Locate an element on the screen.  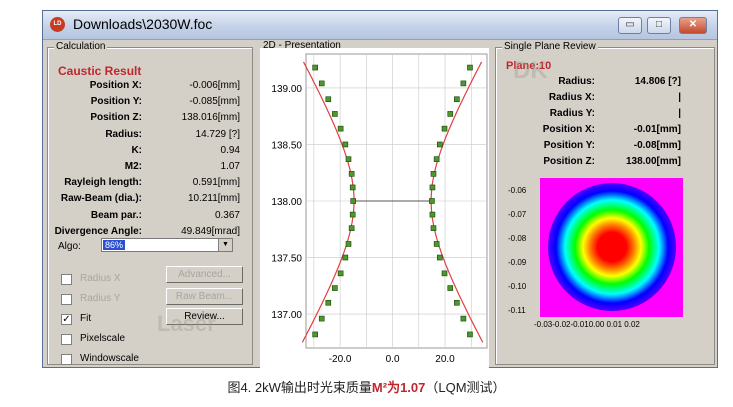
maximize-button: □ is located at coordinates (659, 25).